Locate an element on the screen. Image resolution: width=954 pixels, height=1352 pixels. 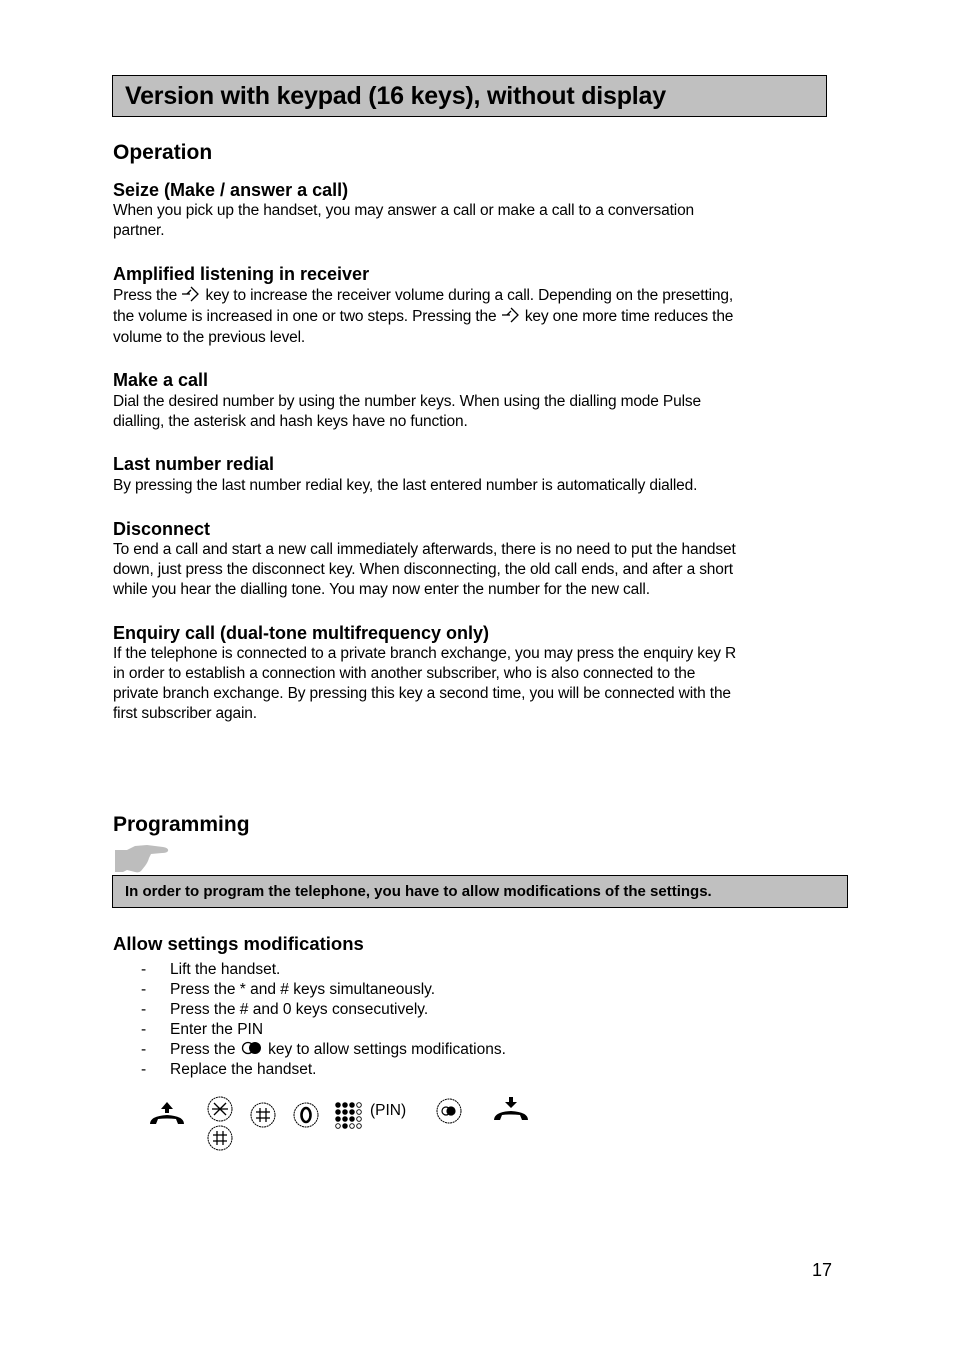
pin-label: (PIN) is located at coordinates (388, 1110).